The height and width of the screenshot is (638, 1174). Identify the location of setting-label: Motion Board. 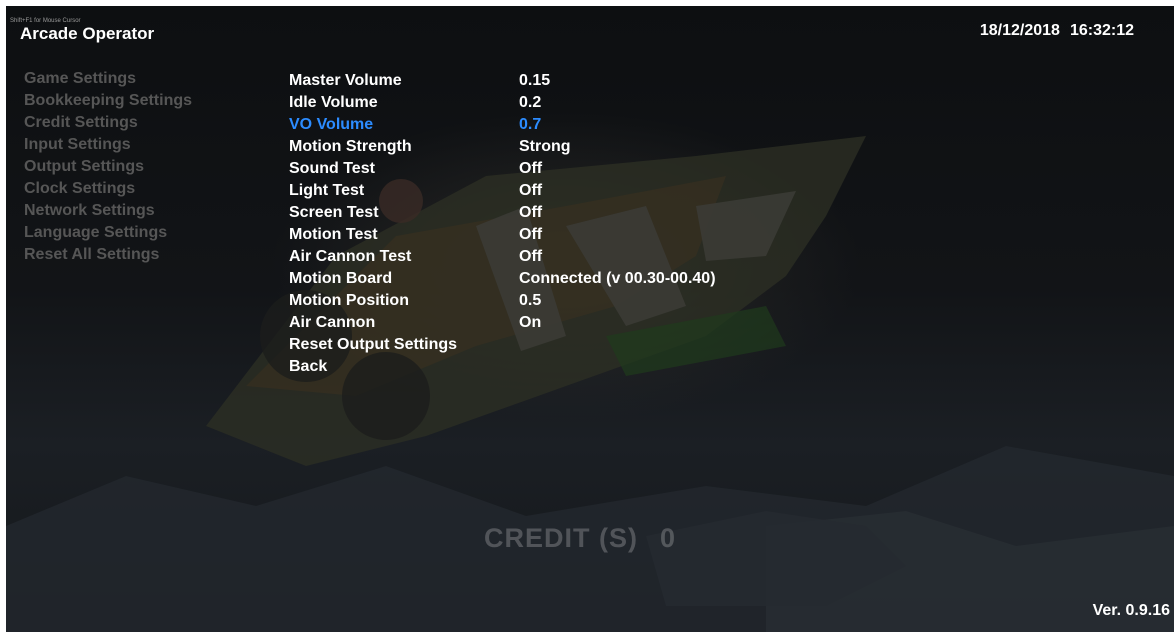
(341, 278).